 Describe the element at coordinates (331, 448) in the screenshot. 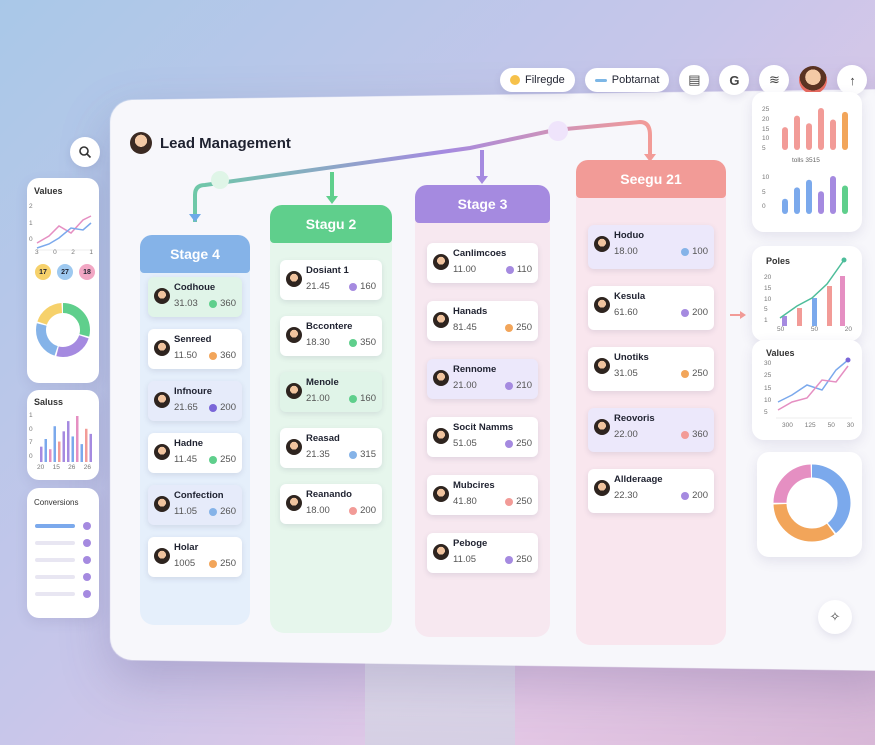

I see `lead-card: Reasad 21.35 315` at that location.